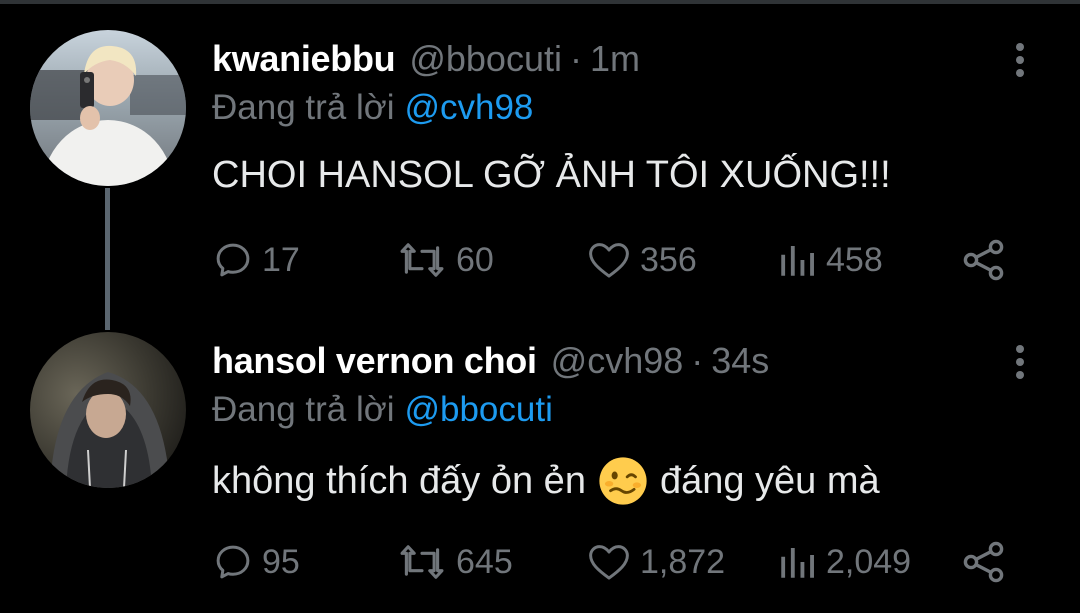 The width and height of the screenshot is (1080, 613). I want to click on retweet-button: 60, so click(445, 260).